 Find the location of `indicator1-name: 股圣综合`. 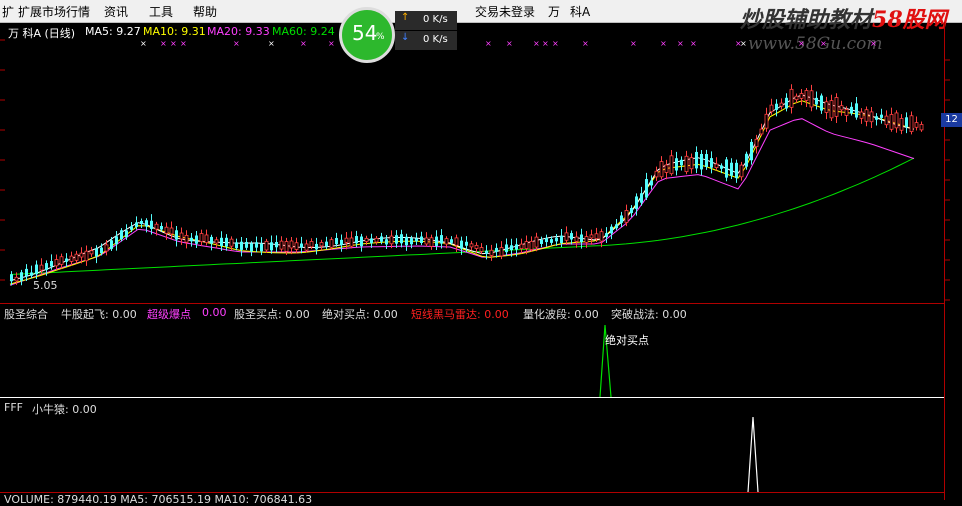

indicator1-name: 股圣综合 is located at coordinates (26, 314).